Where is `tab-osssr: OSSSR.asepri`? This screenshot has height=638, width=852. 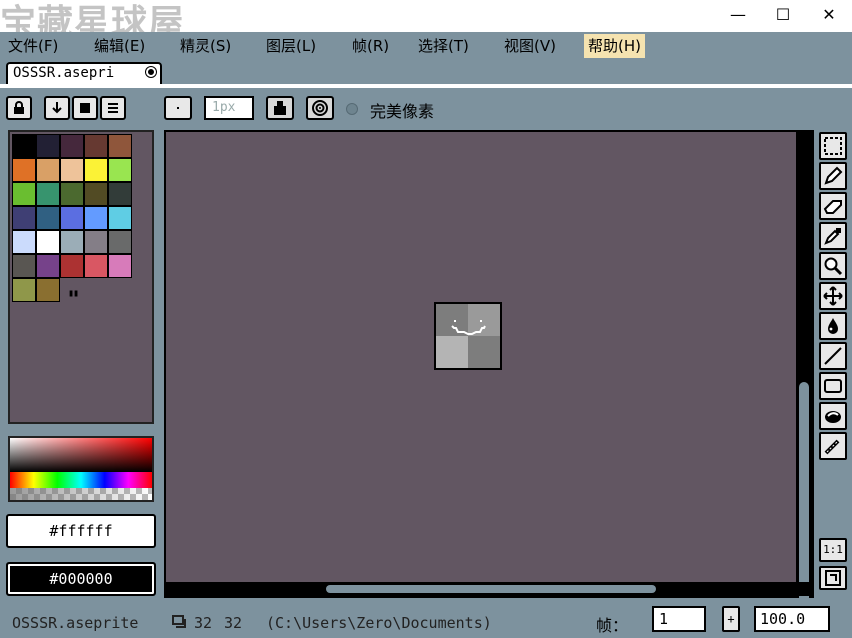 tab-osssr: OSSSR.asepri is located at coordinates (84, 73).